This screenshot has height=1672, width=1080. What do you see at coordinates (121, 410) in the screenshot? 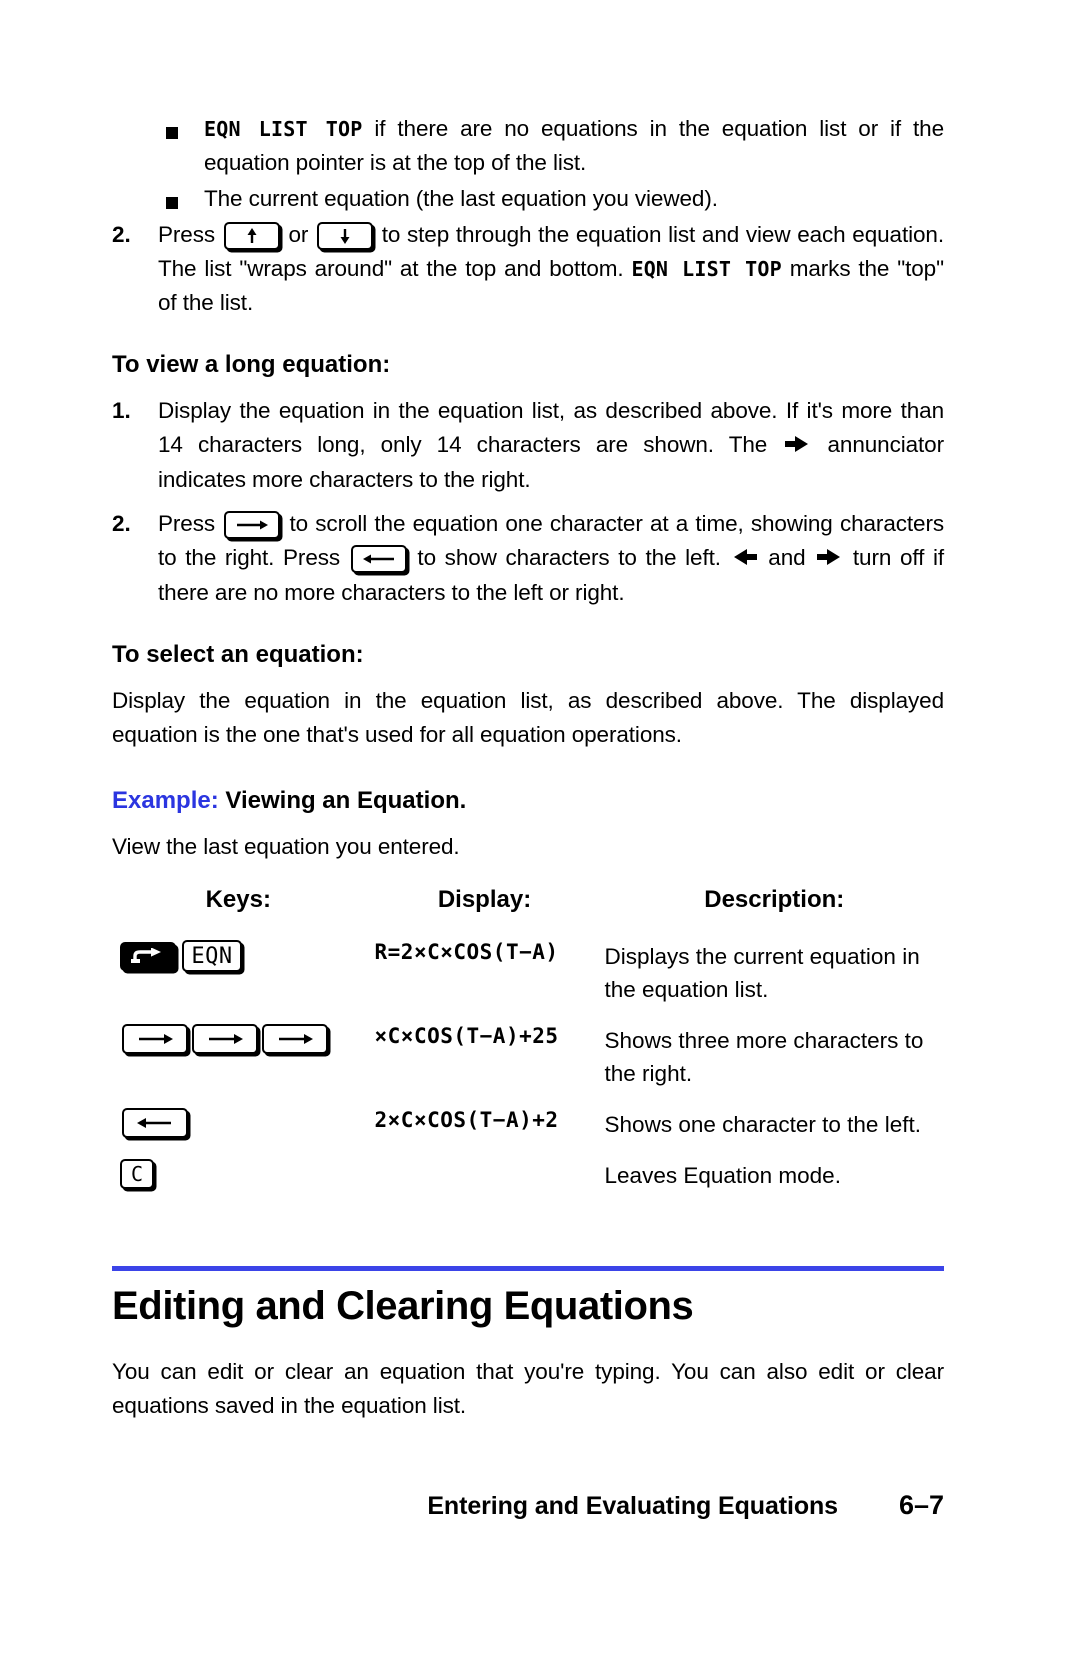
I see `step-number: 1.` at bounding box center [121, 410].